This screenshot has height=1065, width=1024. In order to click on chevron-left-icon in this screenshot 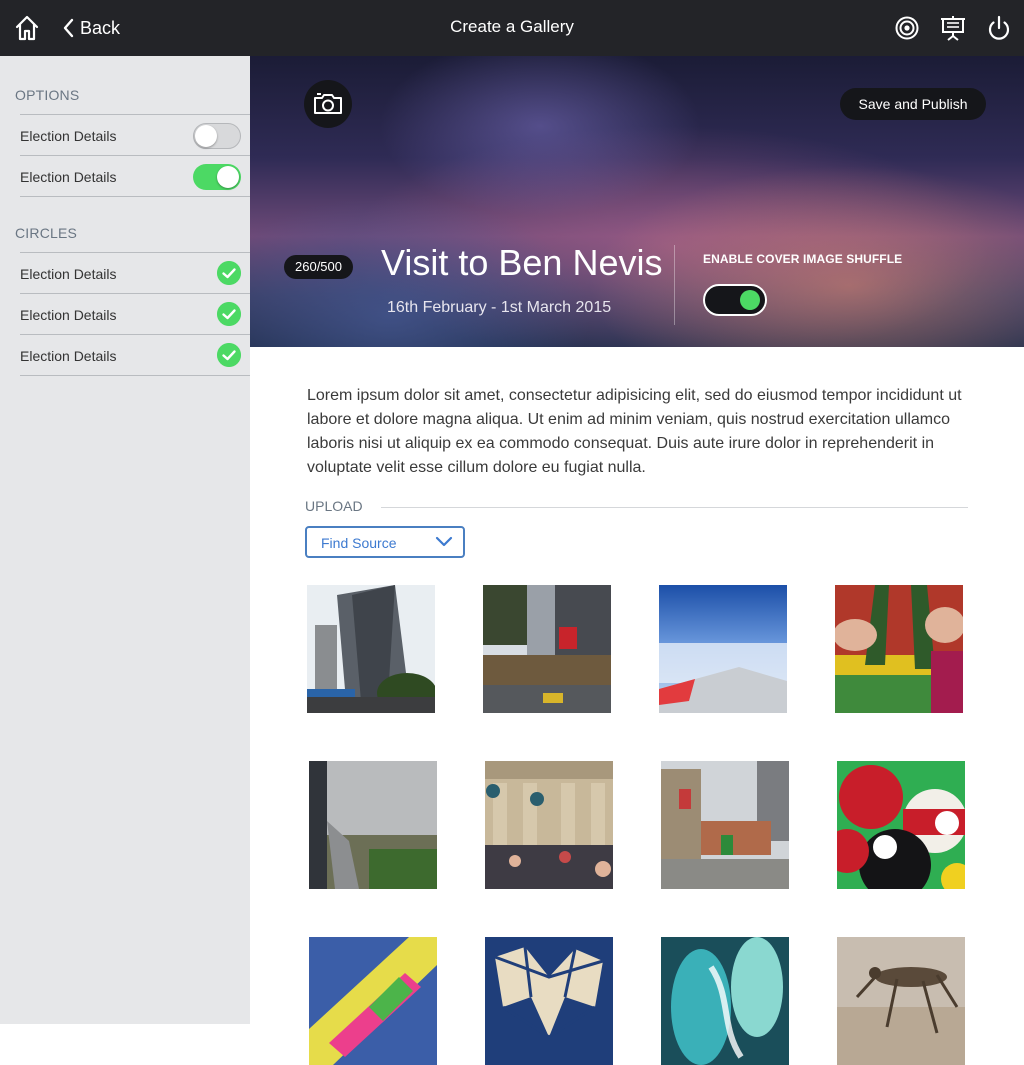, I will do `click(68, 28)`.